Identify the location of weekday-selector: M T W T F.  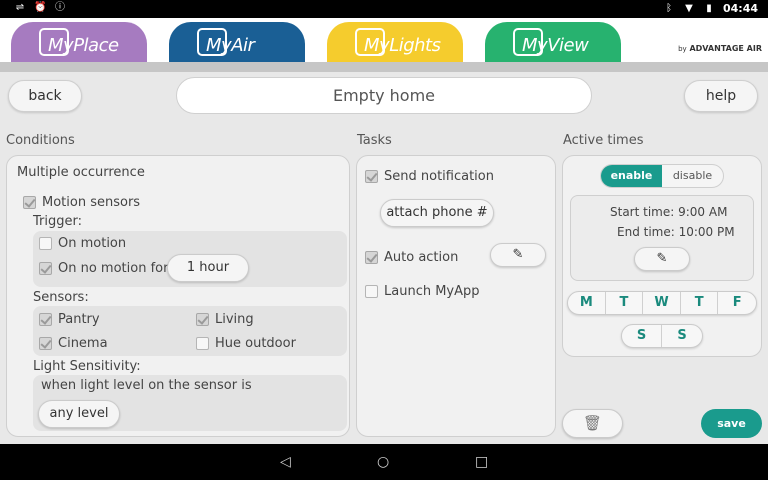
(662, 303).